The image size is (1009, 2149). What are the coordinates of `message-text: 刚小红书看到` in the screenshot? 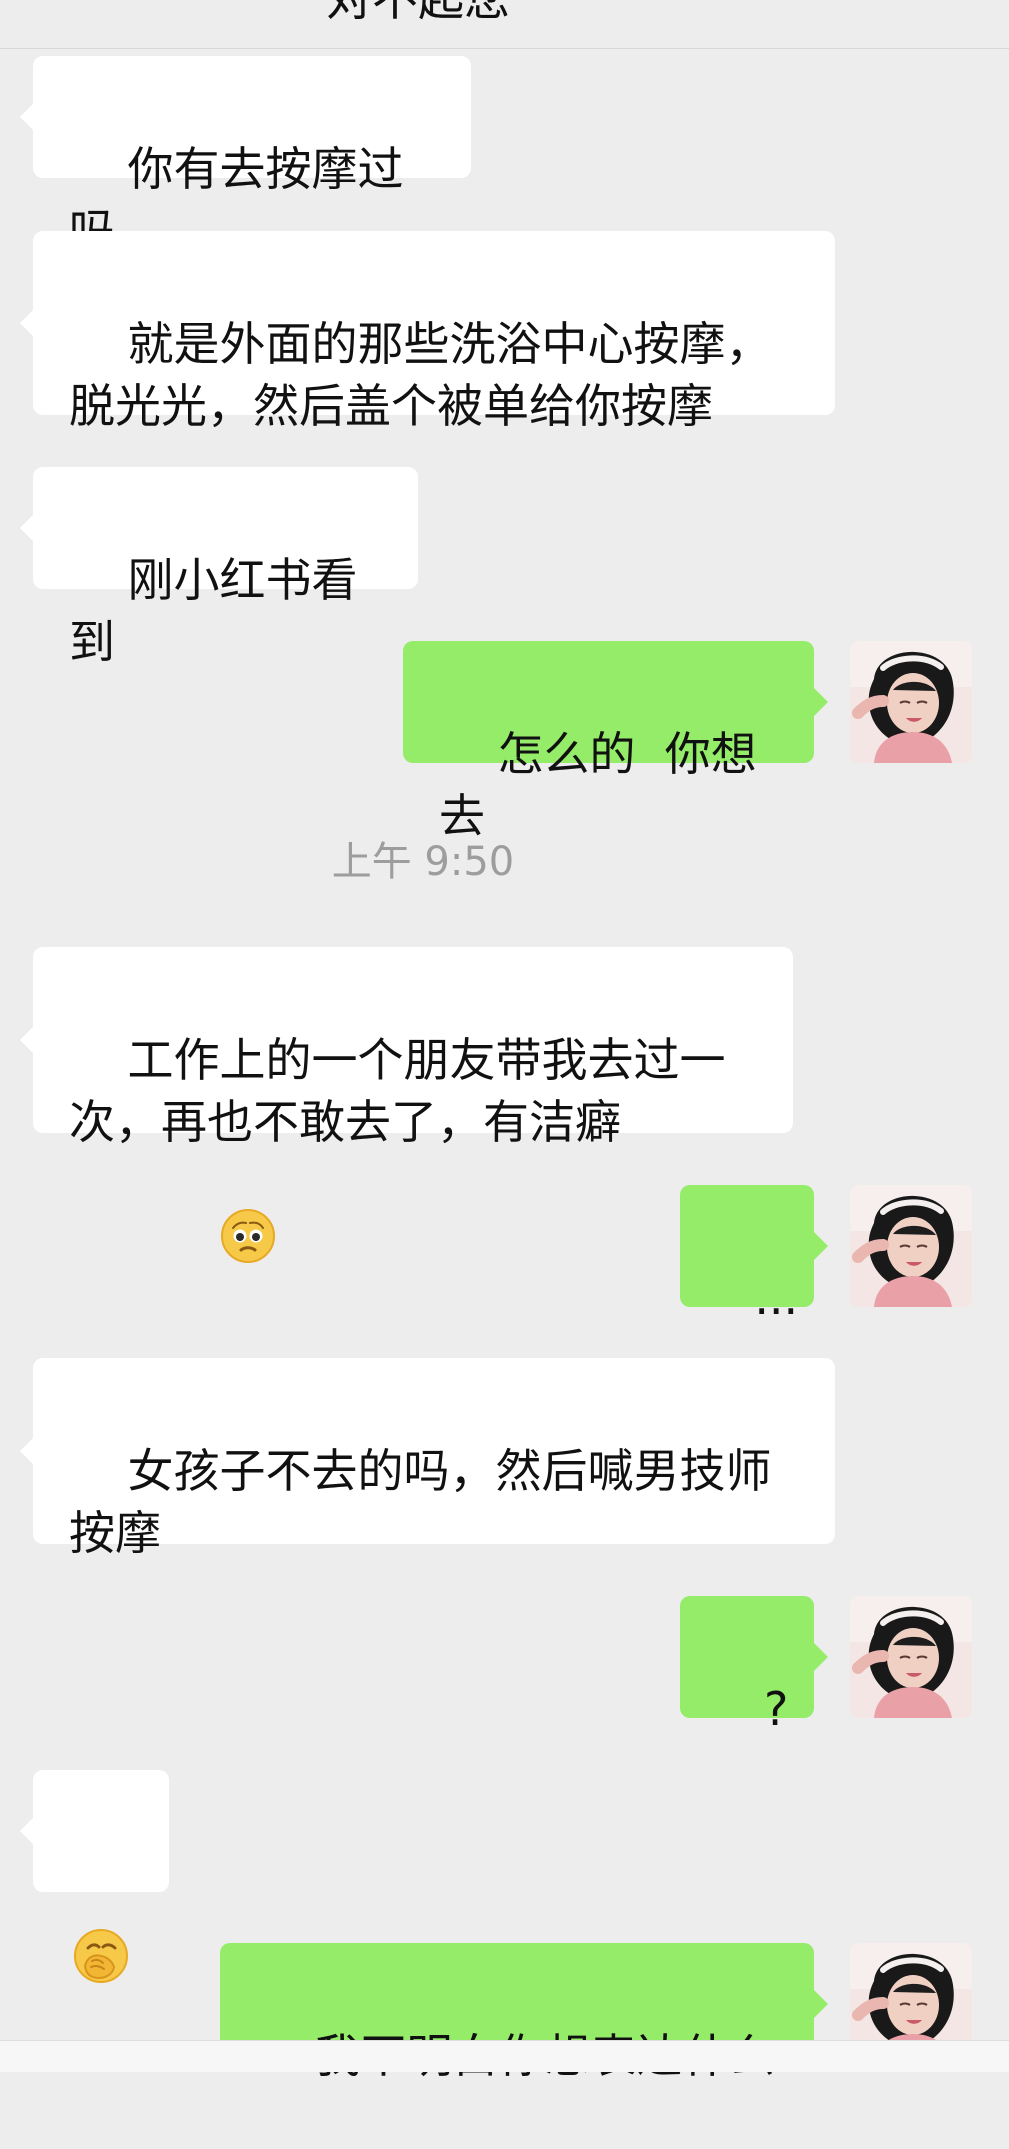 It's located at (213, 611).